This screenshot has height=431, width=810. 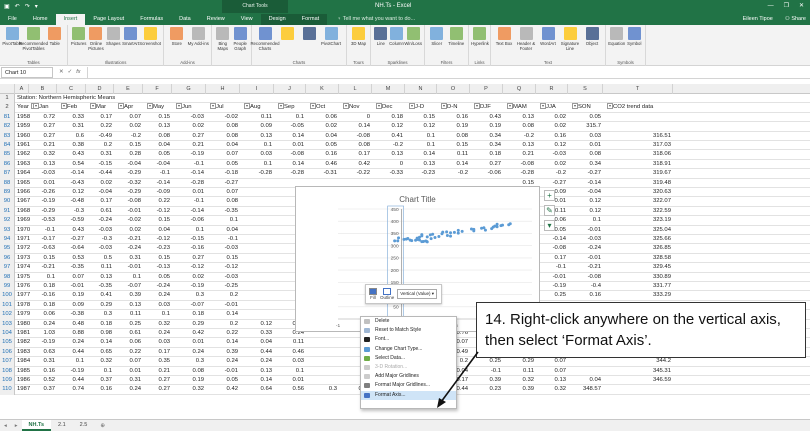 What do you see at coordinates (437, 36) in the screenshot?
I see `slicer-button: Slicer` at bounding box center [437, 36].